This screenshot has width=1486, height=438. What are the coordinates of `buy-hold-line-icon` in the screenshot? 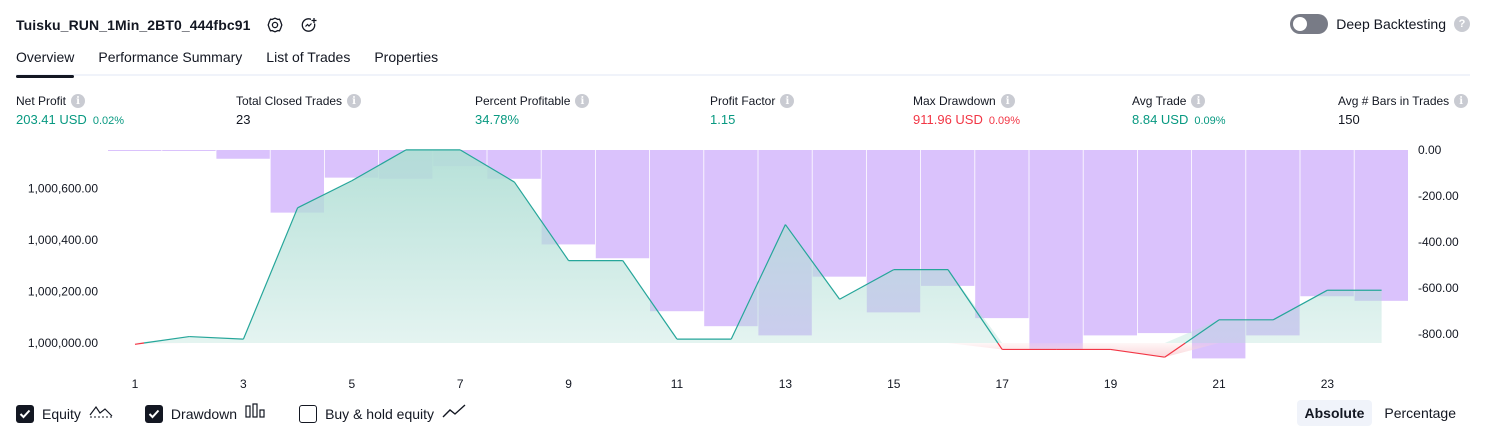 It's located at (454, 413).